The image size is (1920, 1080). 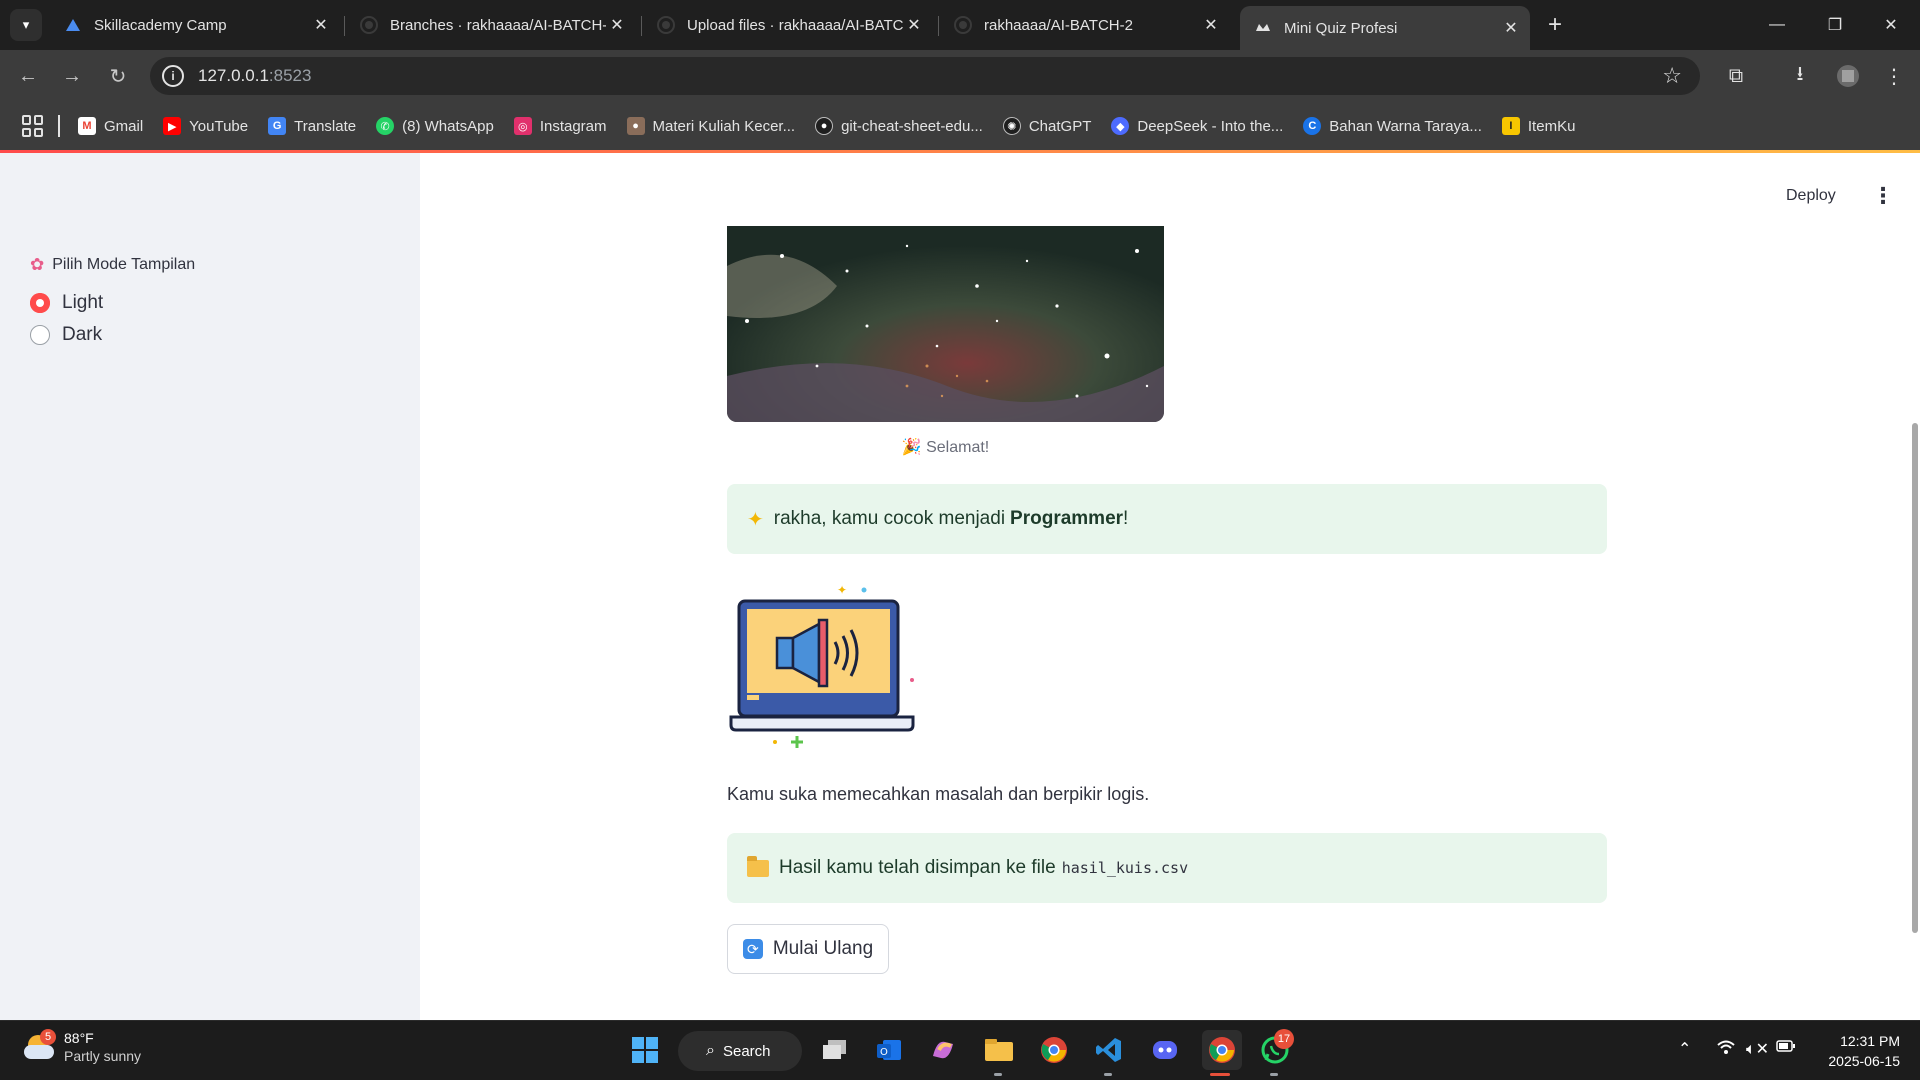 I want to click on menu-icon: ⋮, so click(x=1894, y=76).